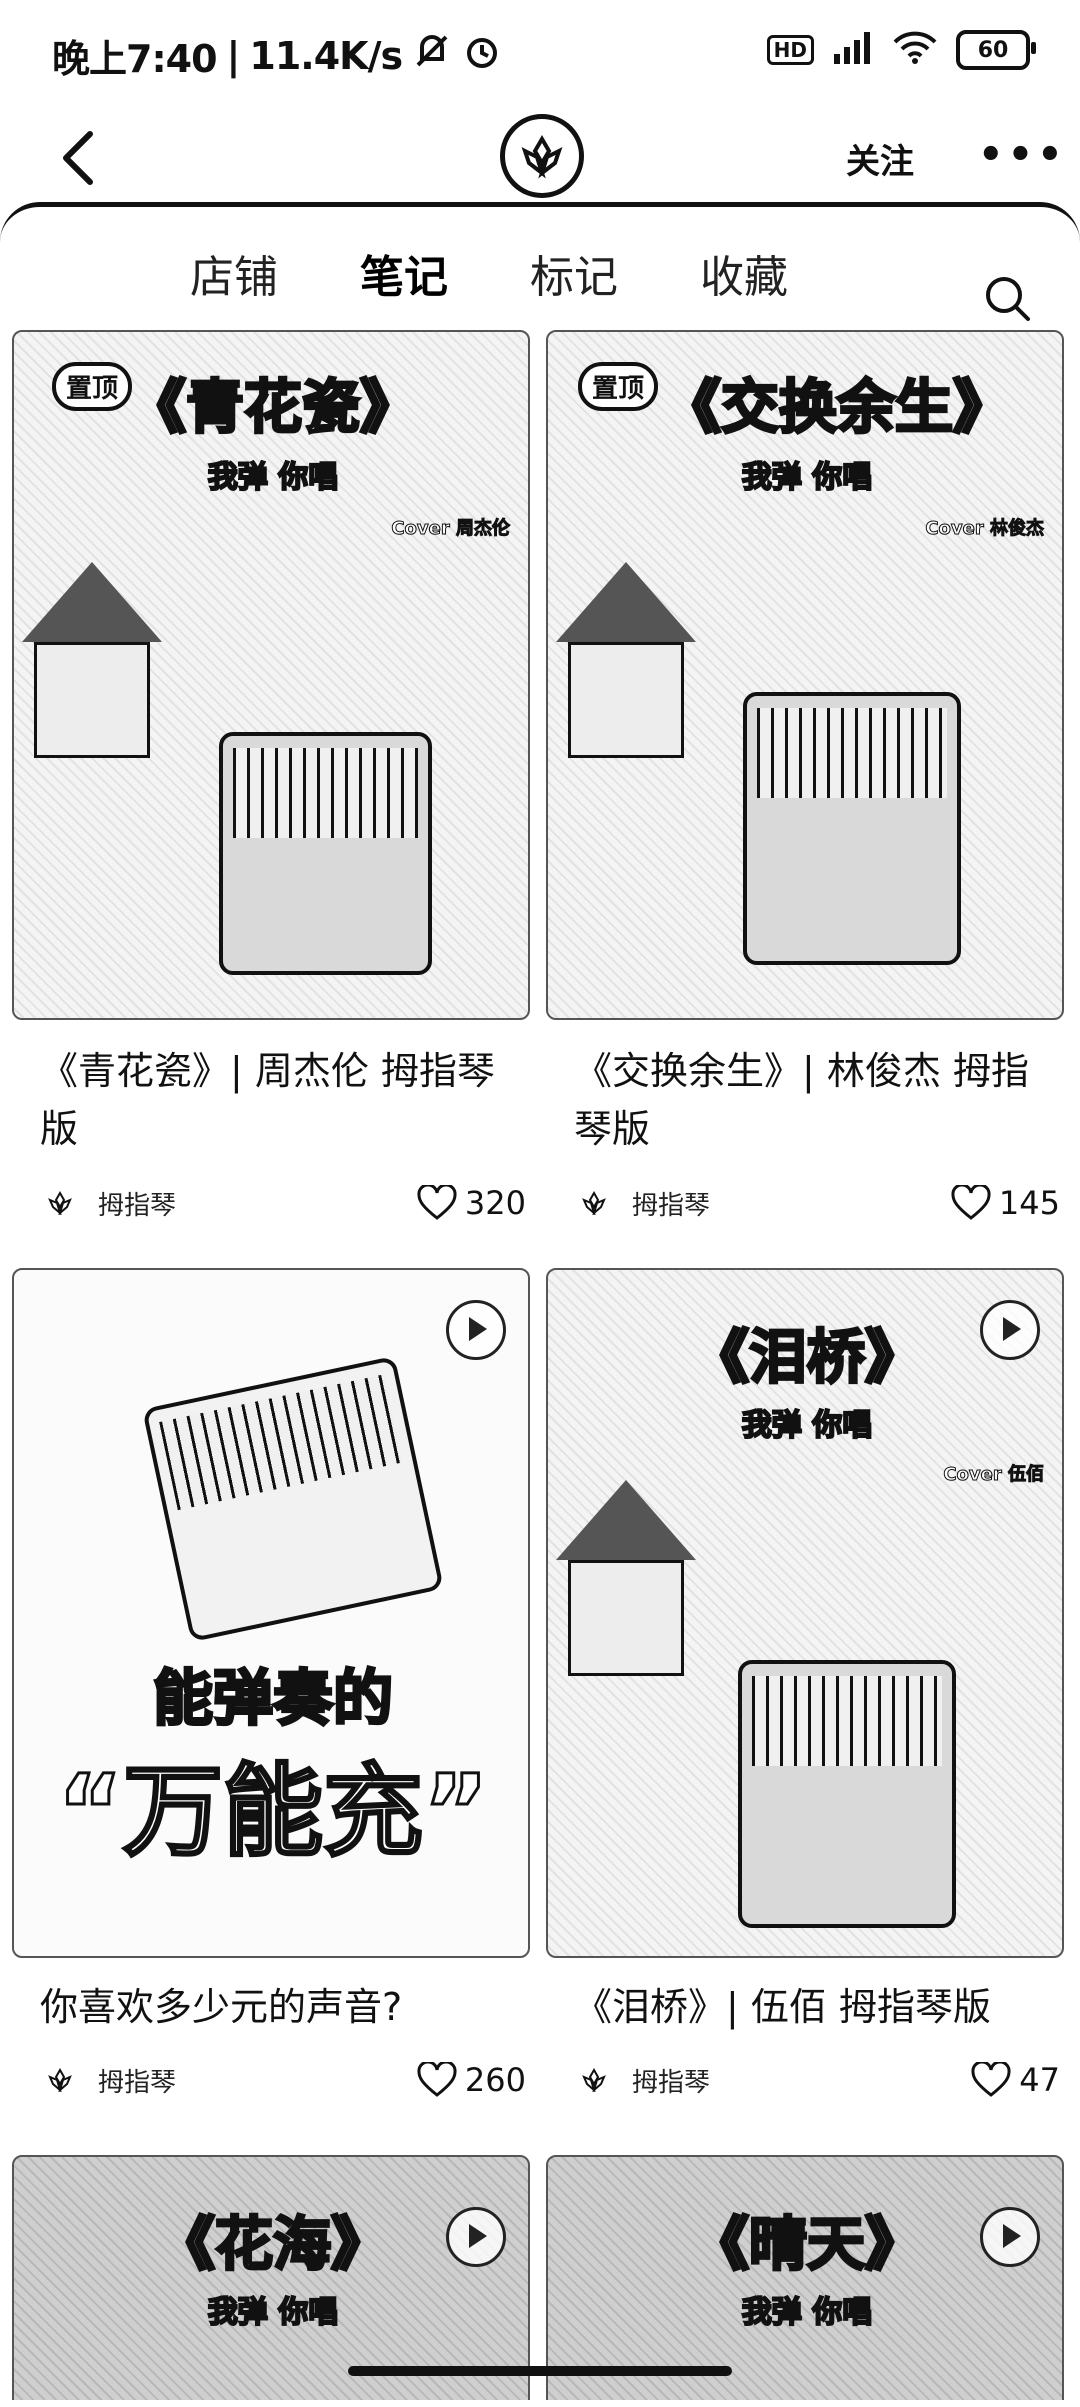  What do you see at coordinates (272, 2244) in the screenshot?
I see `art-title: 《花海》` at bounding box center [272, 2244].